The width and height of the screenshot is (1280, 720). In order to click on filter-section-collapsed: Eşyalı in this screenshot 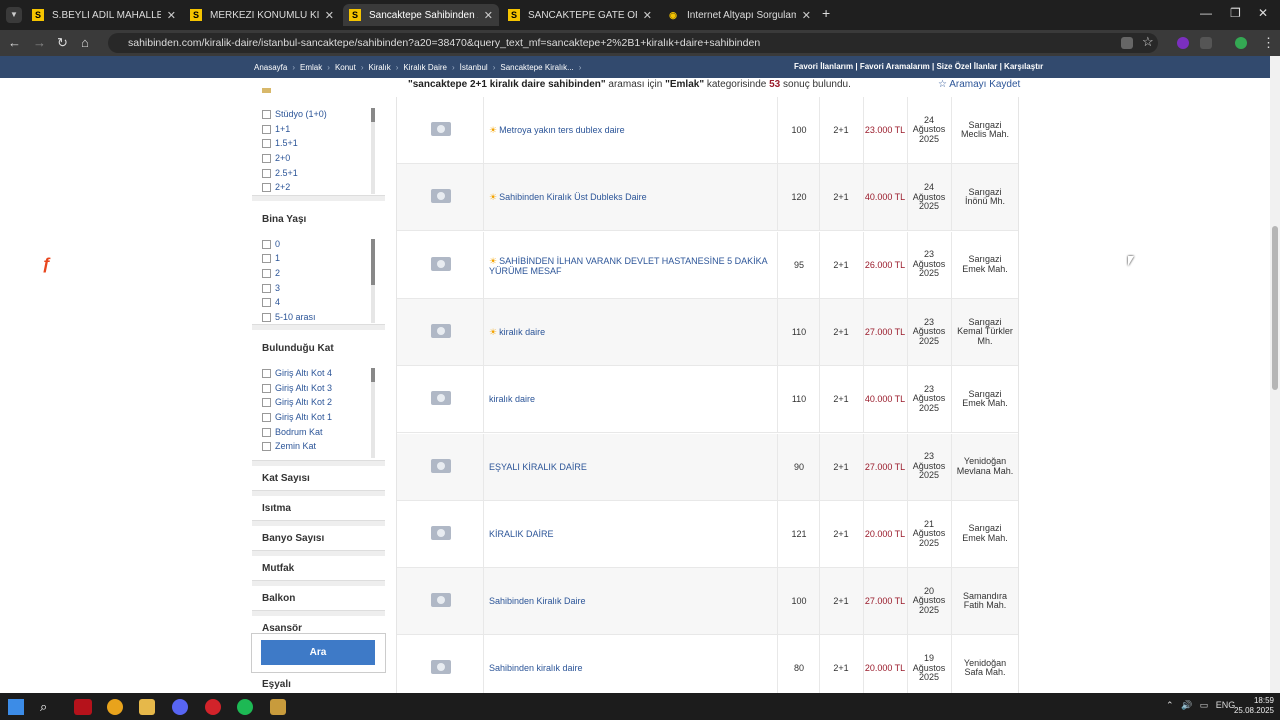, I will do `click(318, 684)`.